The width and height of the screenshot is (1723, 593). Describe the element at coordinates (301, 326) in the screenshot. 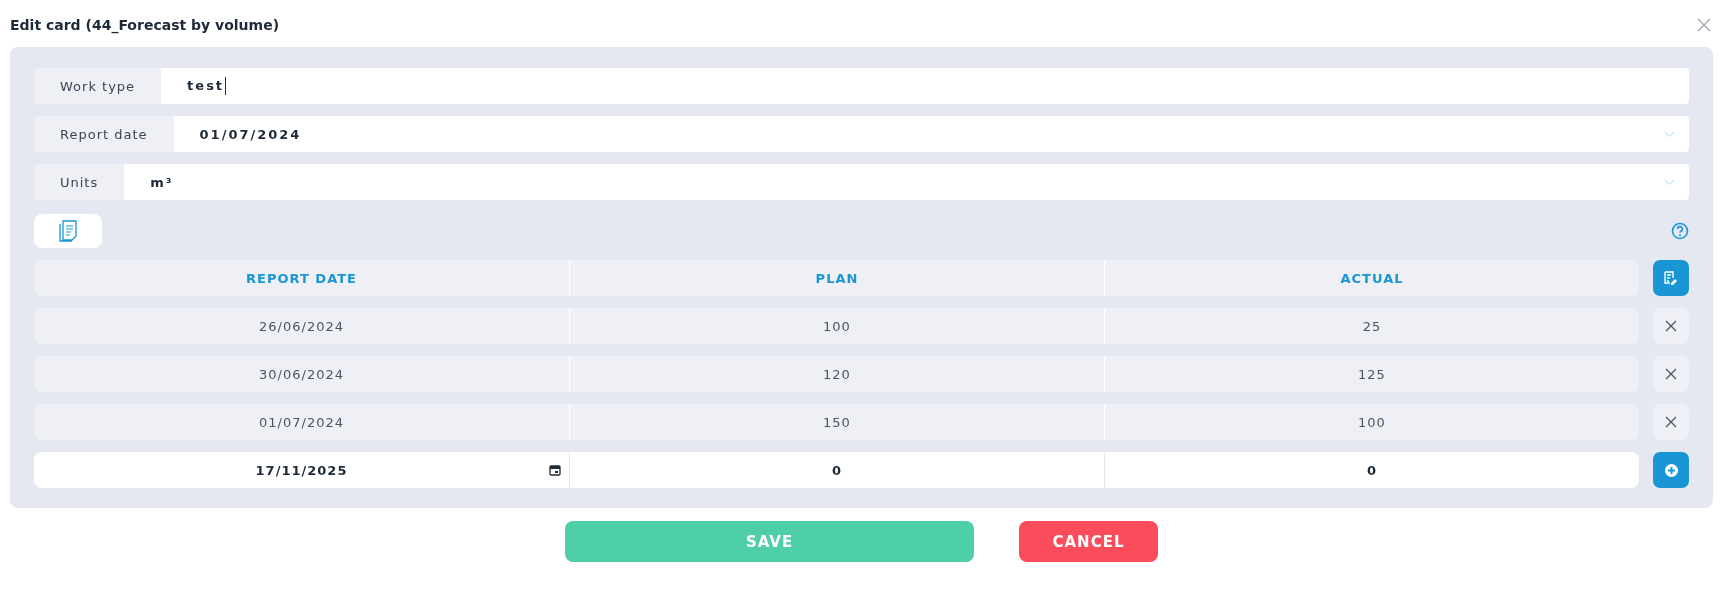

I see `table-cell: 26/06/2024` at that location.